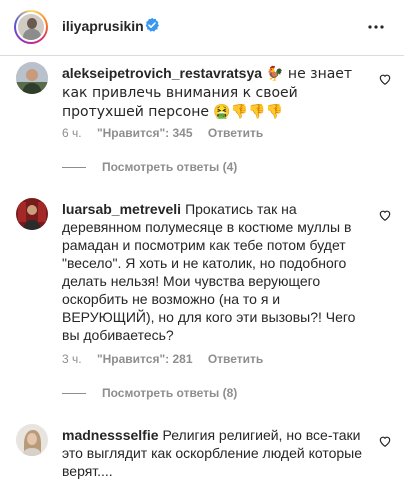 The width and height of the screenshot is (404, 501). Describe the element at coordinates (202, 28) in the screenshot. I see `post-header: iliyaprusikin` at that location.